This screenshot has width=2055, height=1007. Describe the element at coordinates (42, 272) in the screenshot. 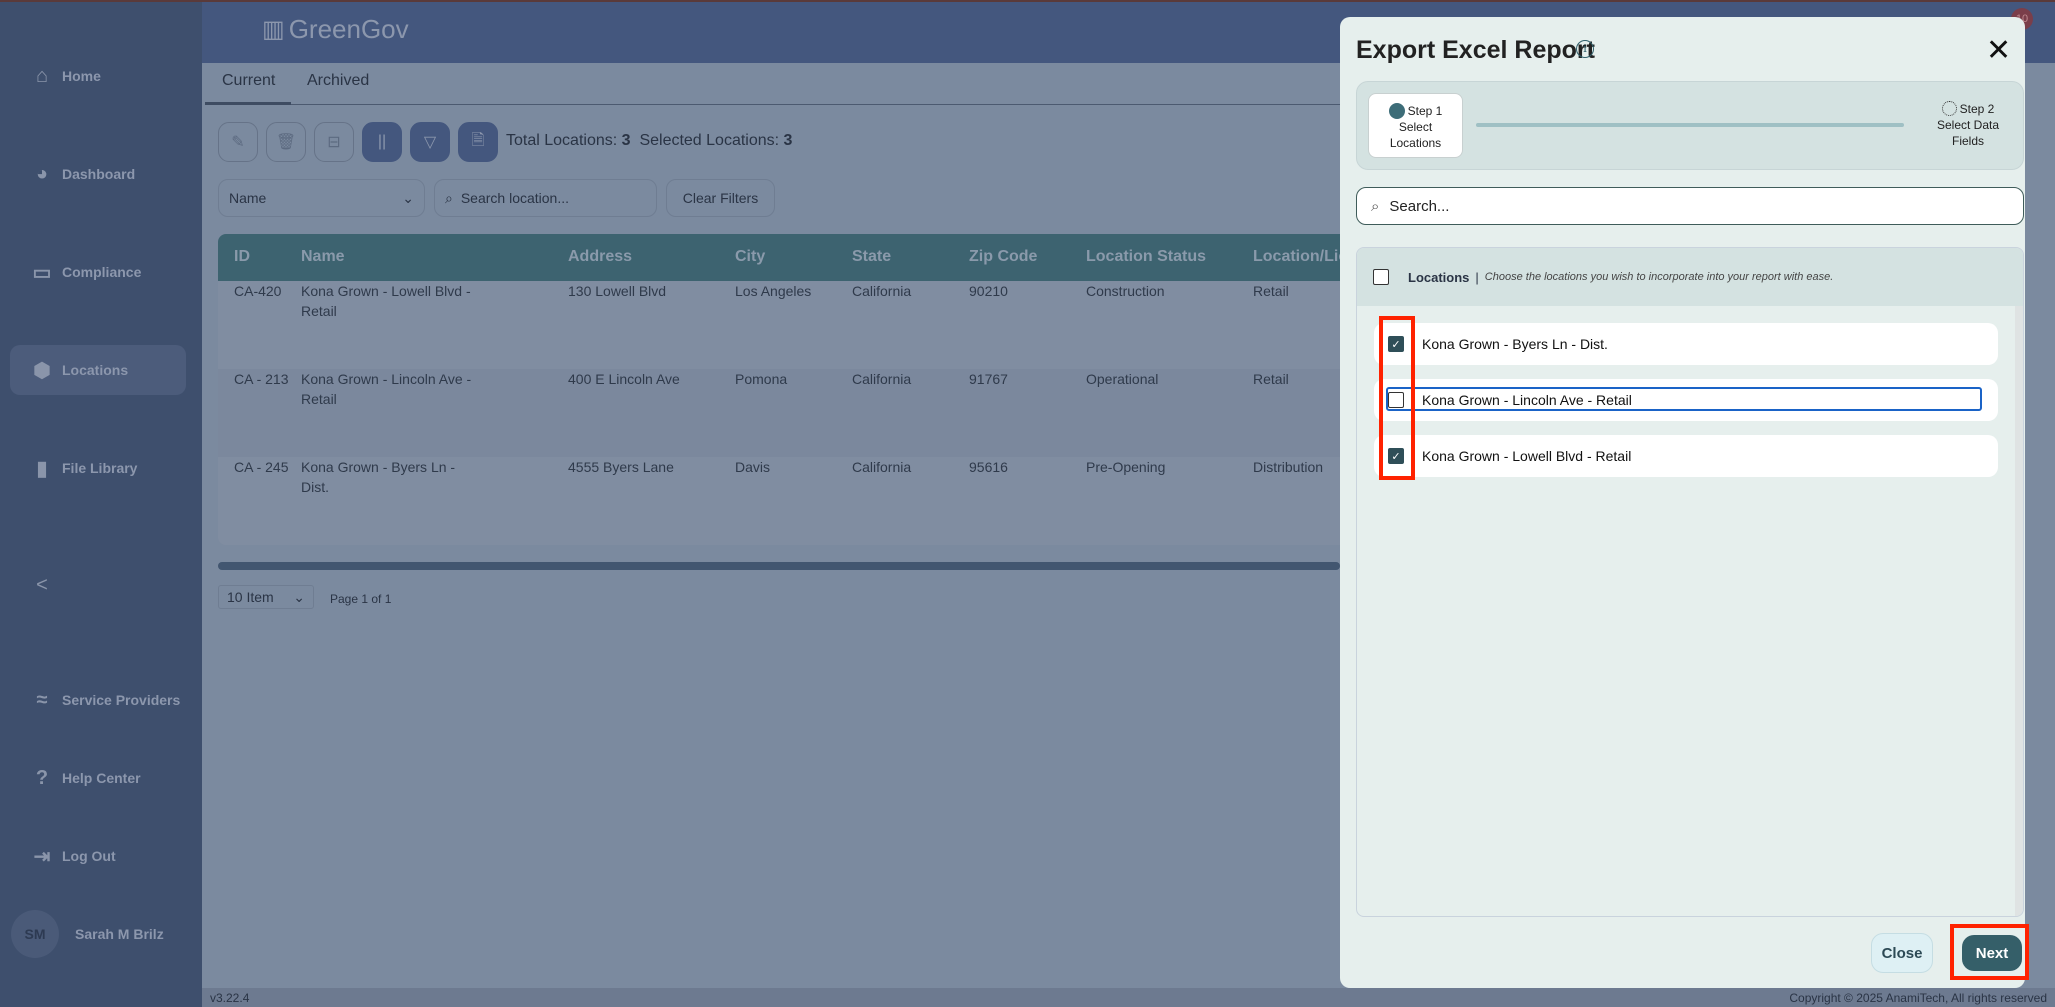

I see `inbox-icon: ▭` at that location.